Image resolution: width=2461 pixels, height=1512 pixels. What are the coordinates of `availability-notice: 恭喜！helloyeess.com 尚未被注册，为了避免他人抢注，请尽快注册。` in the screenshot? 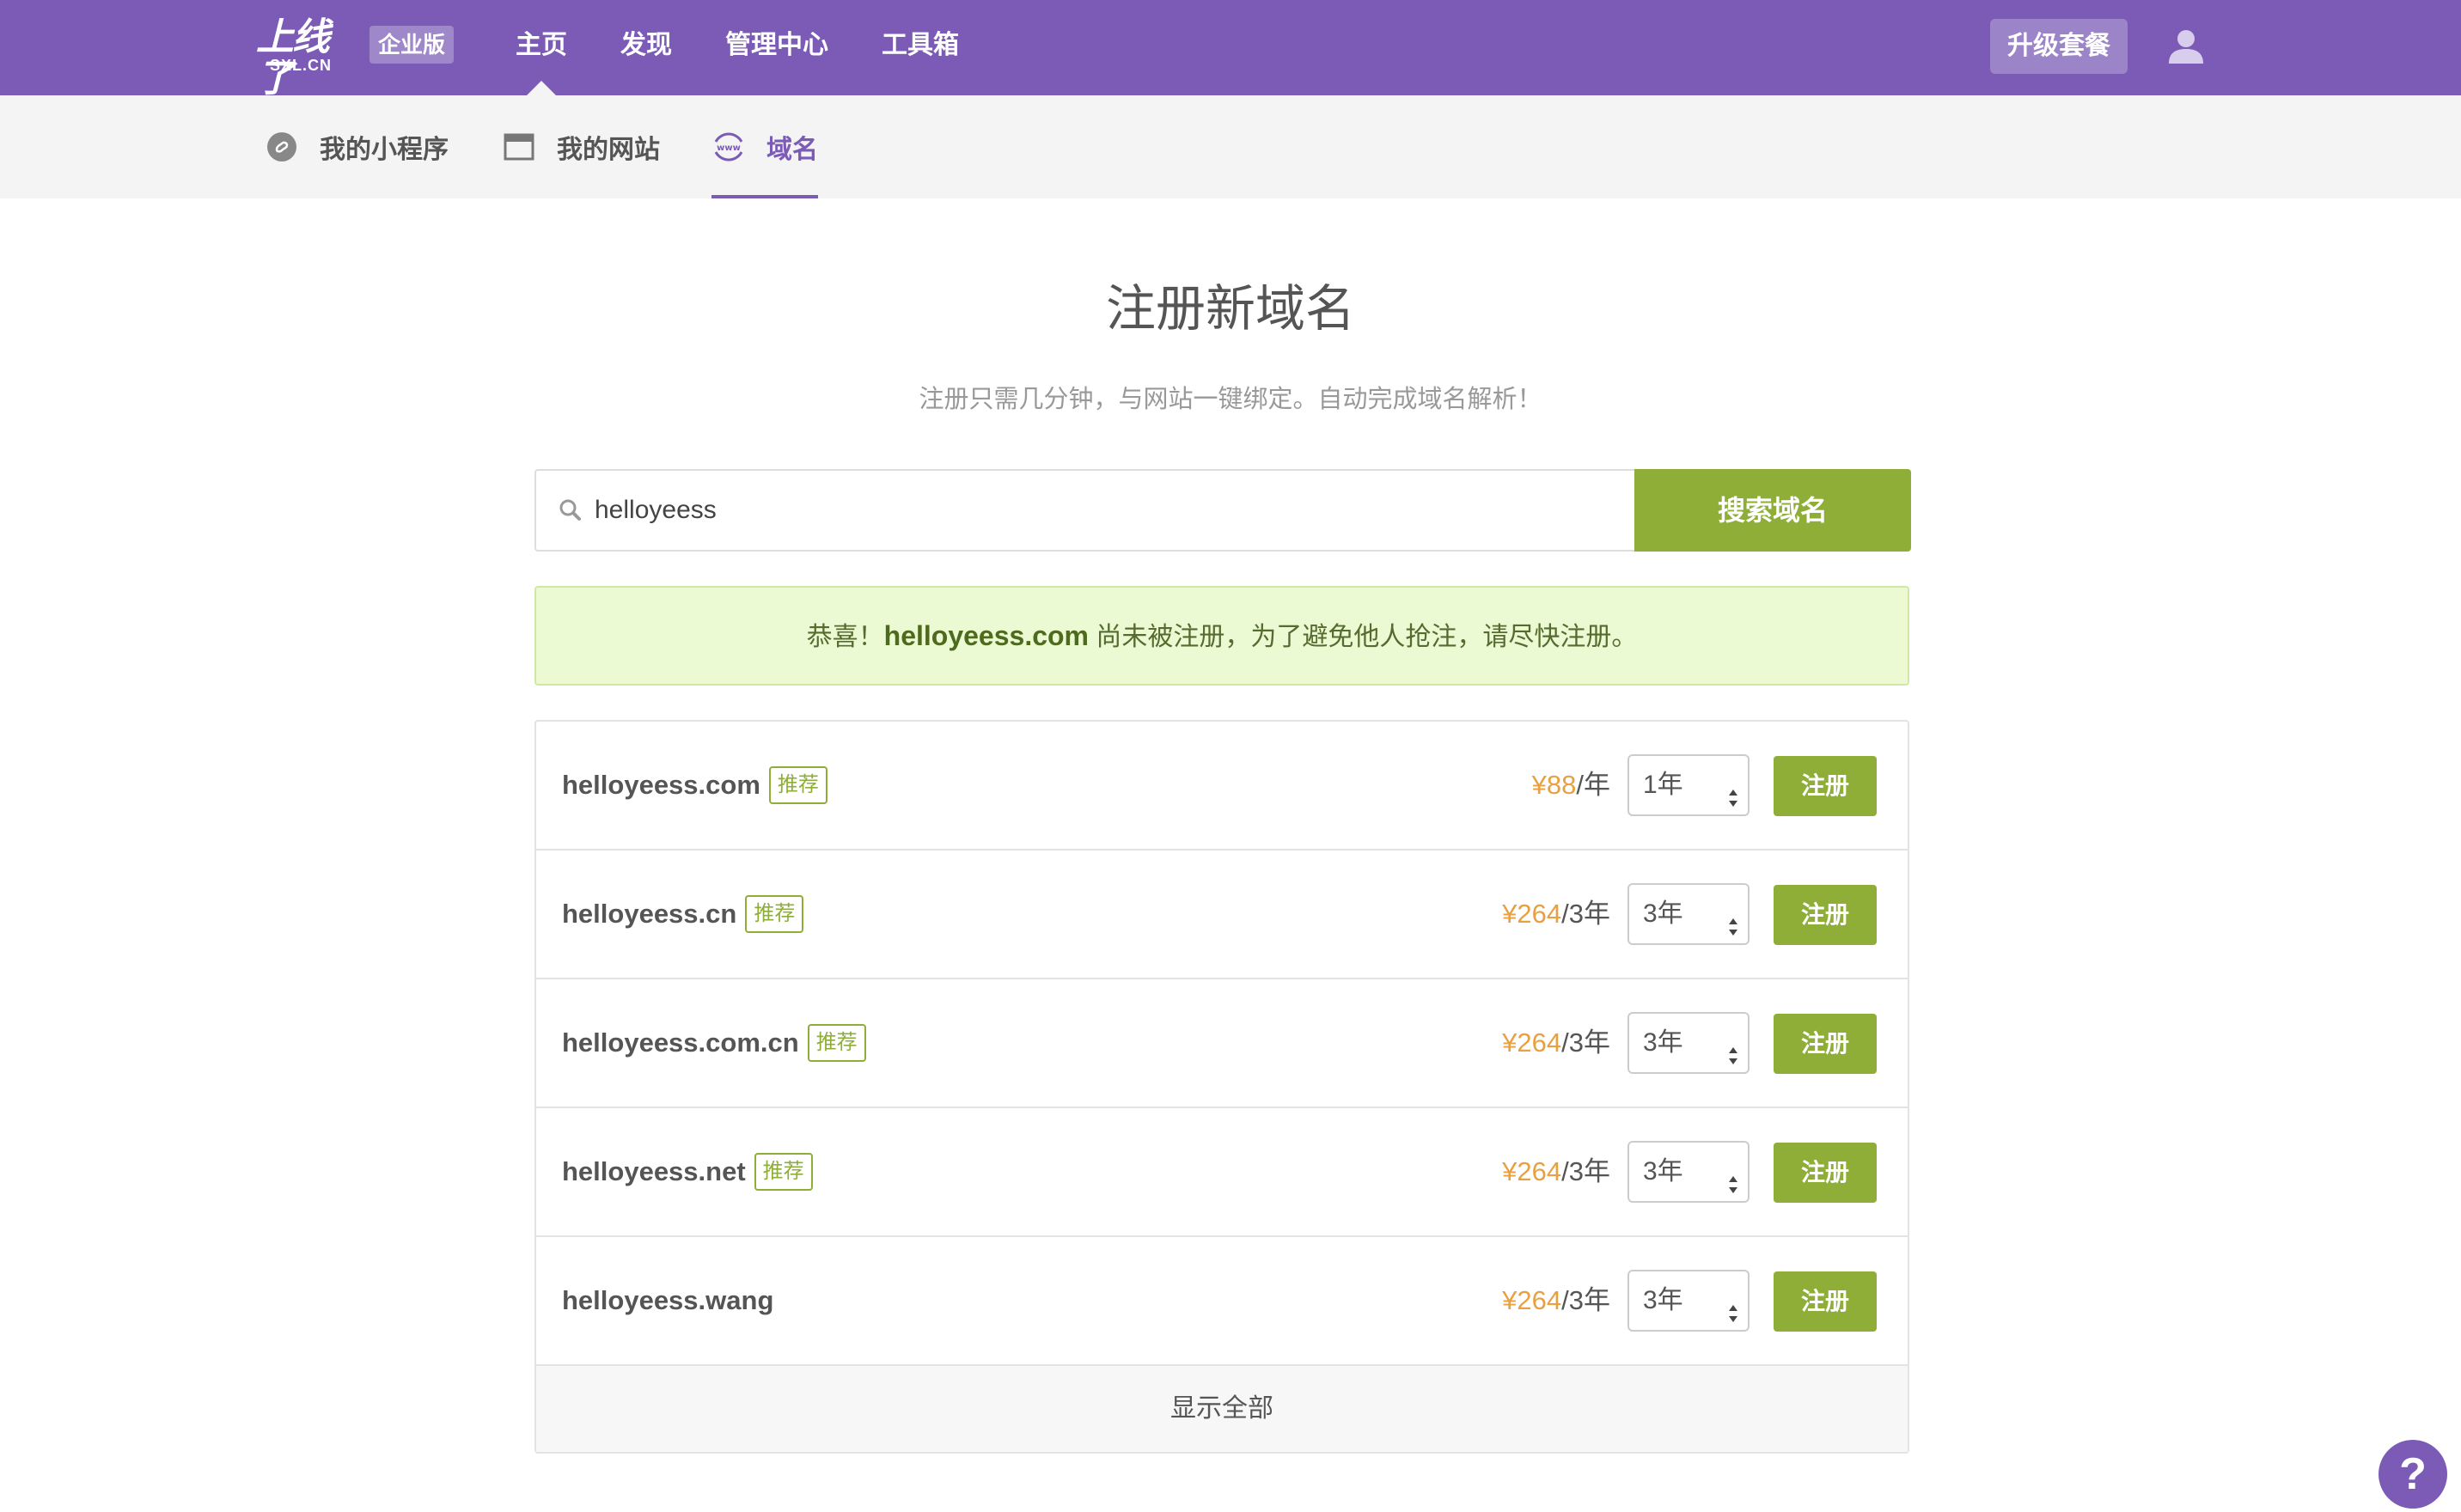 It's located at (1221, 636).